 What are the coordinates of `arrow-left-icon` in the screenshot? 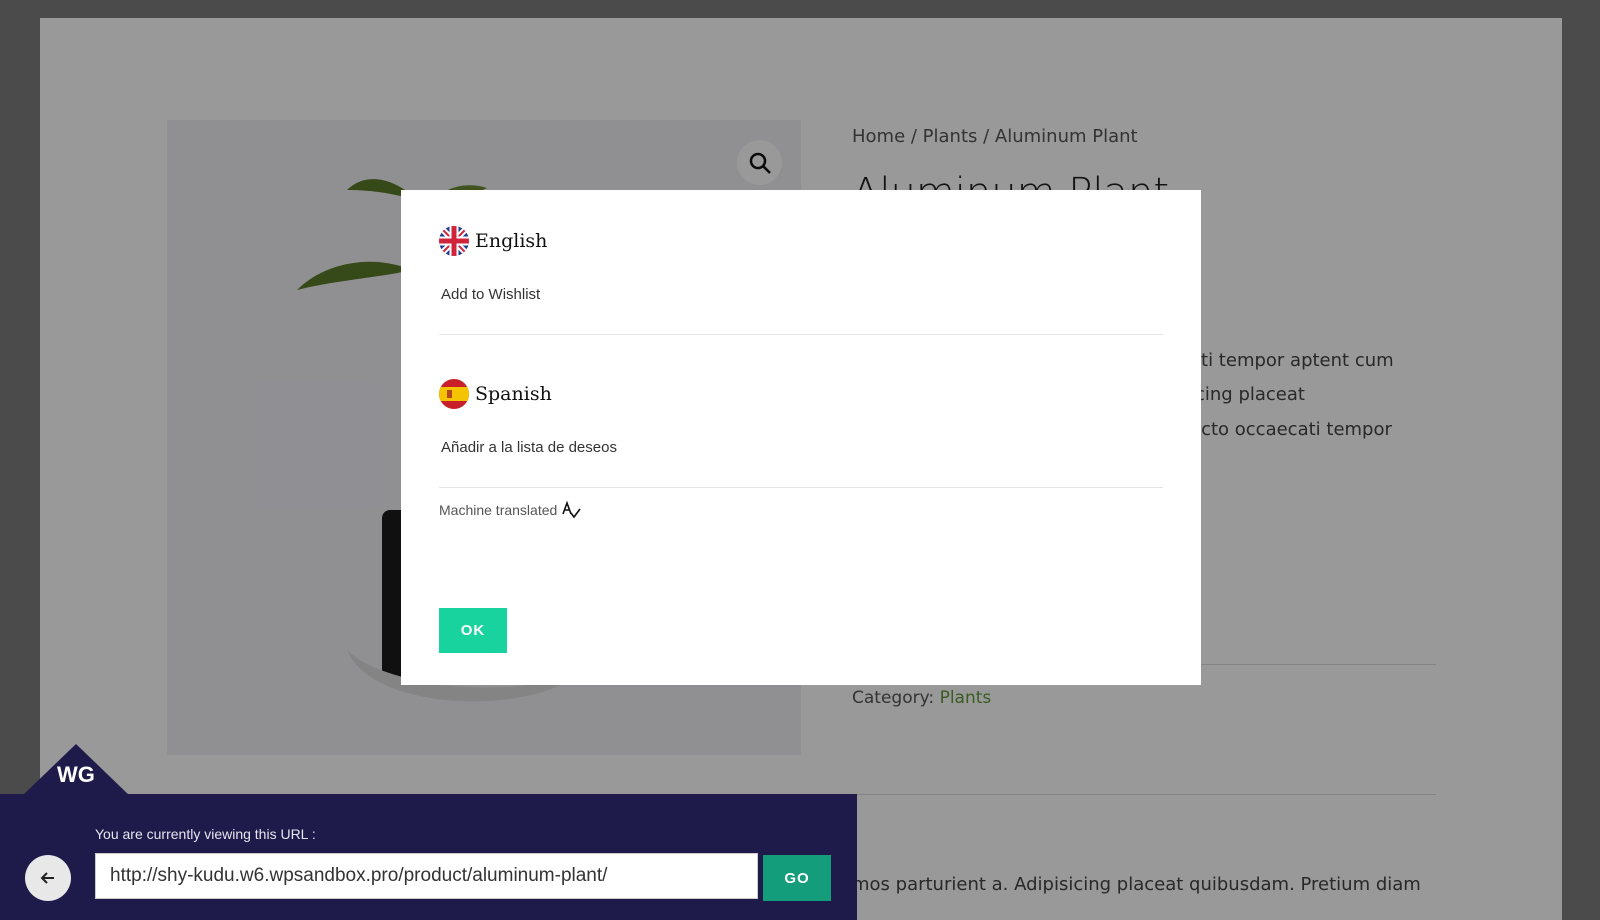 It's located at (47, 878).